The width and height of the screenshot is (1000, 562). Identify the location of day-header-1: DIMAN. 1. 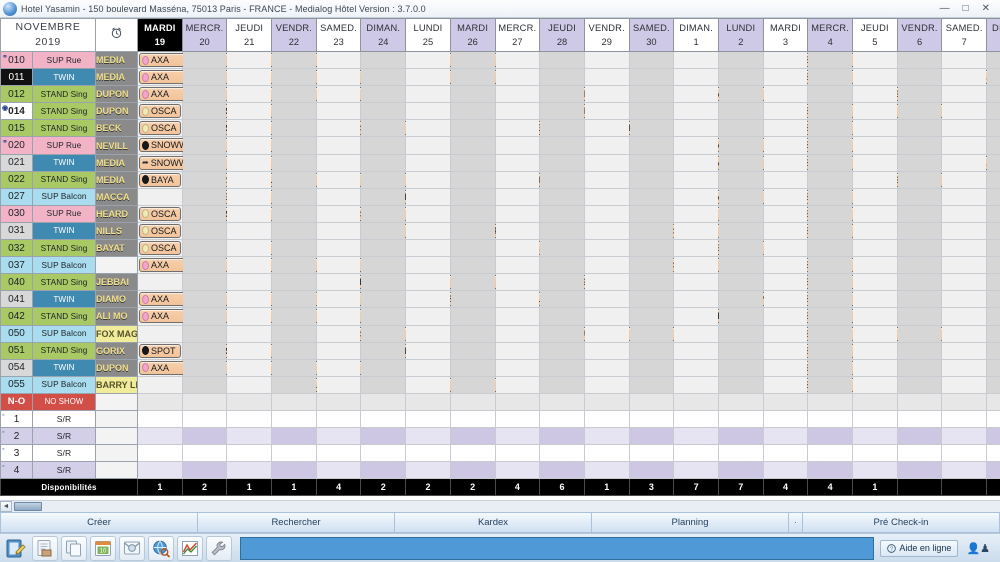
(696, 35).